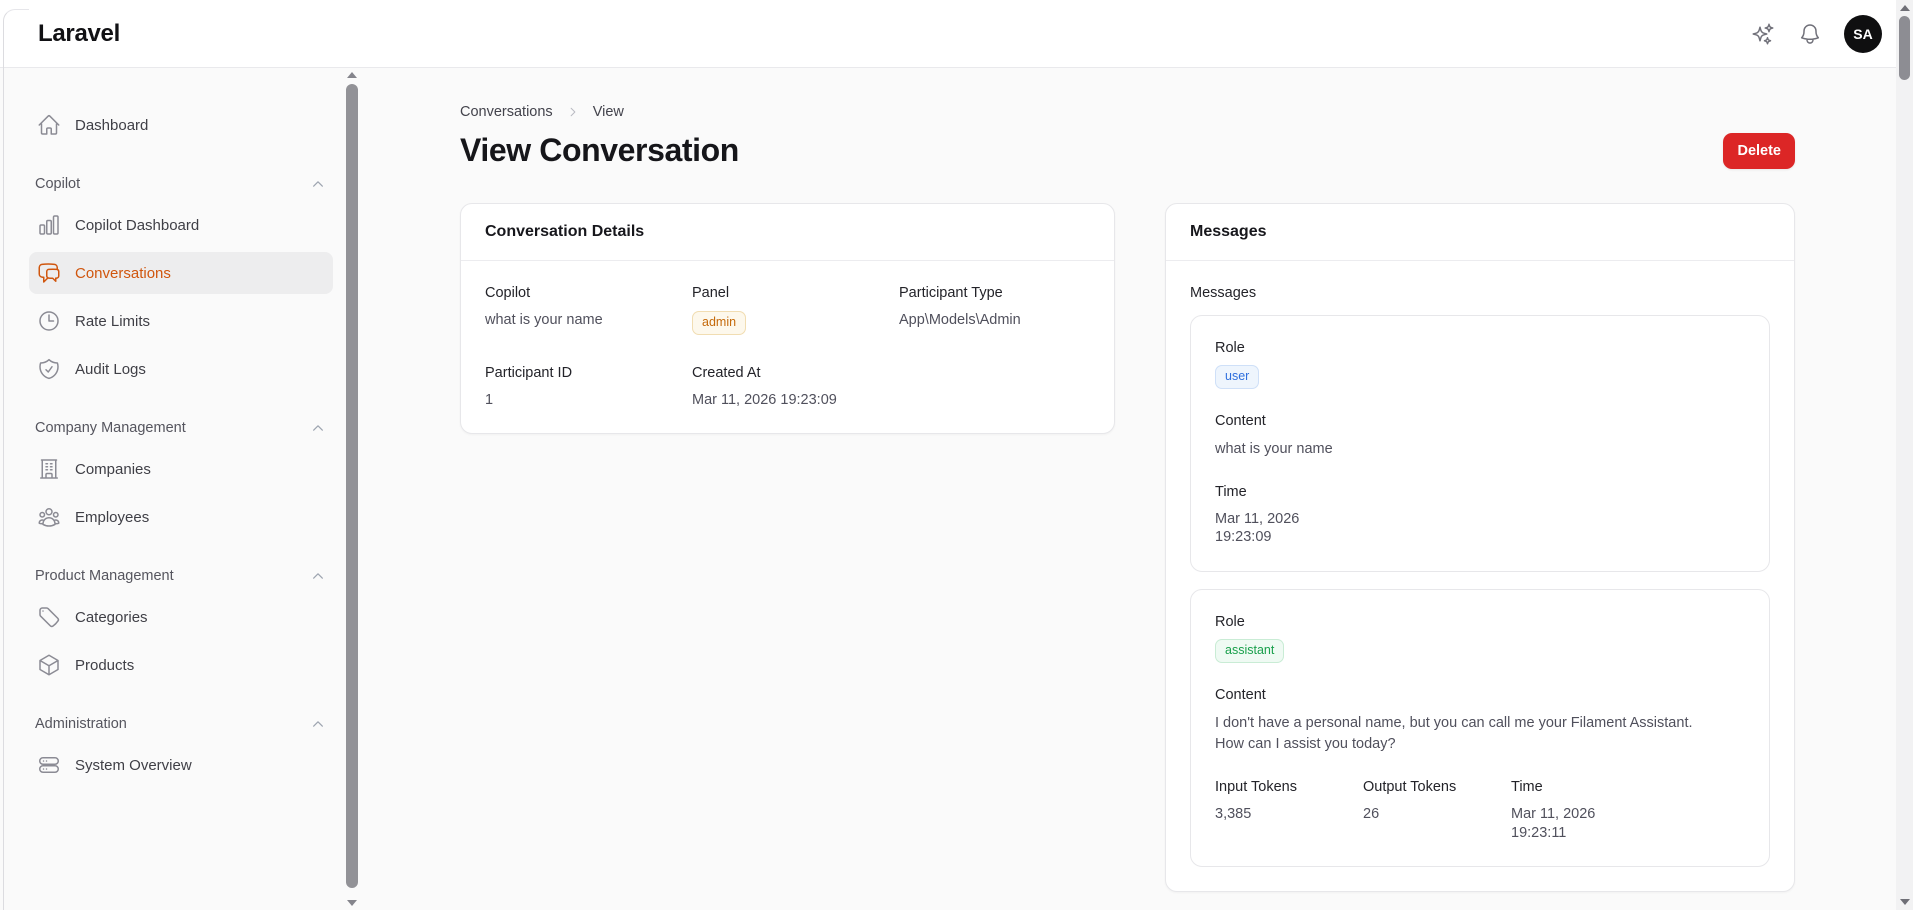  I want to click on sidebar-item-copilot-dashboard: Copilot Dashboard, so click(181, 225).